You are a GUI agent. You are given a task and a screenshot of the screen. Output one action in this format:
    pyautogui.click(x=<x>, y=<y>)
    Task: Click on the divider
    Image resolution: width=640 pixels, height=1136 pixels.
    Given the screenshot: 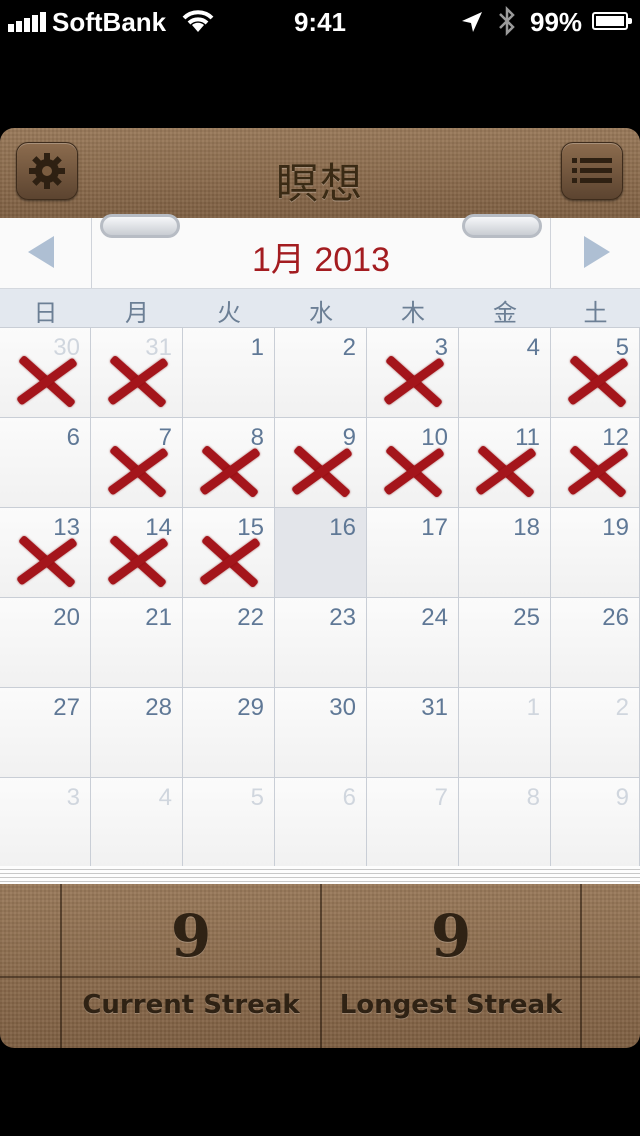 What is the action you would take?
    pyautogui.click(x=550, y=253)
    